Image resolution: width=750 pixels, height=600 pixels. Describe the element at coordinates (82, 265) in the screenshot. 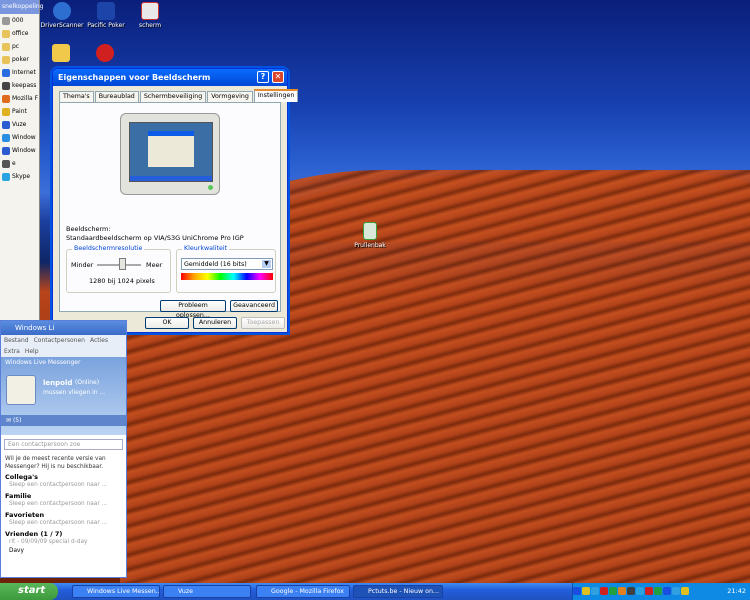

I see `resolution-less-label: Minder` at that location.